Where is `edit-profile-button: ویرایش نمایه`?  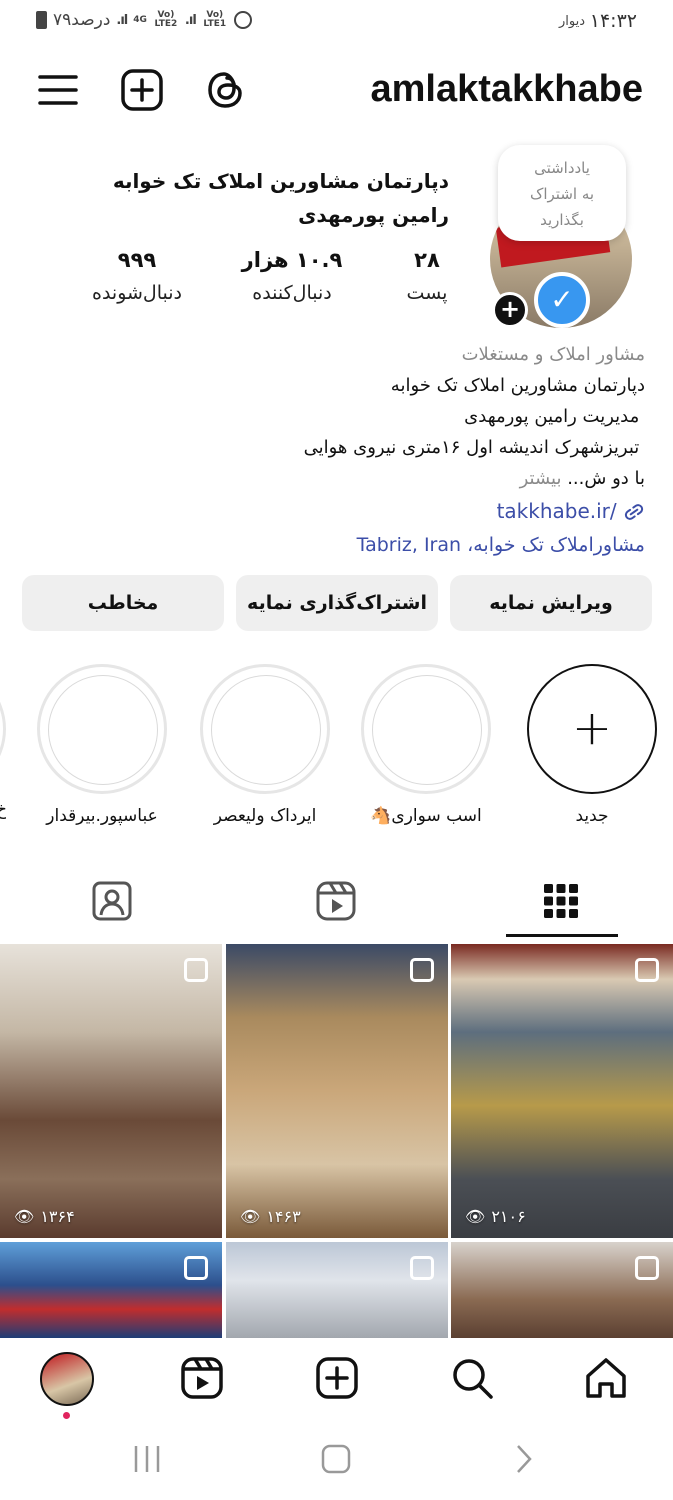 edit-profile-button: ویرایش نمایه is located at coordinates (551, 603).